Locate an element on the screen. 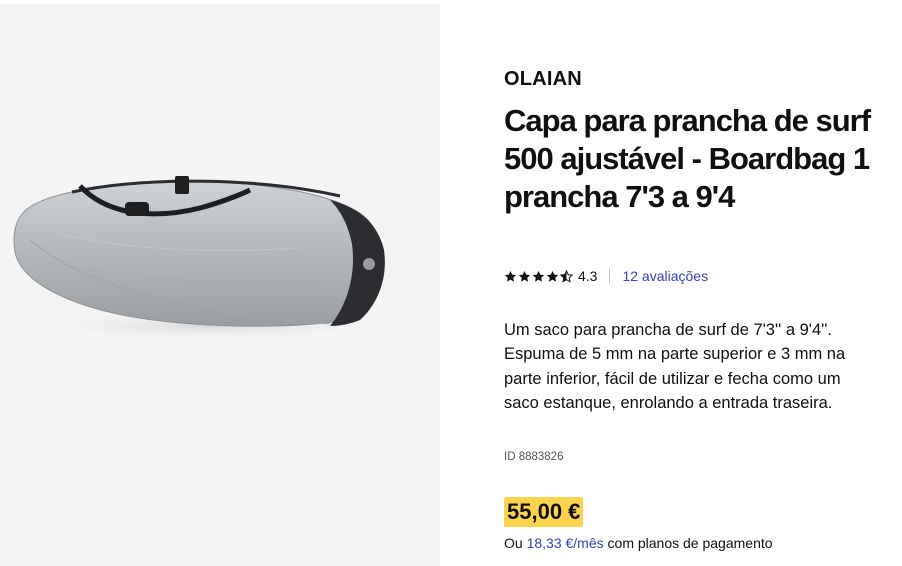  installment-info: Ou 18,33 €/mês com planos de pagamento is located at coordinates (638, 543).